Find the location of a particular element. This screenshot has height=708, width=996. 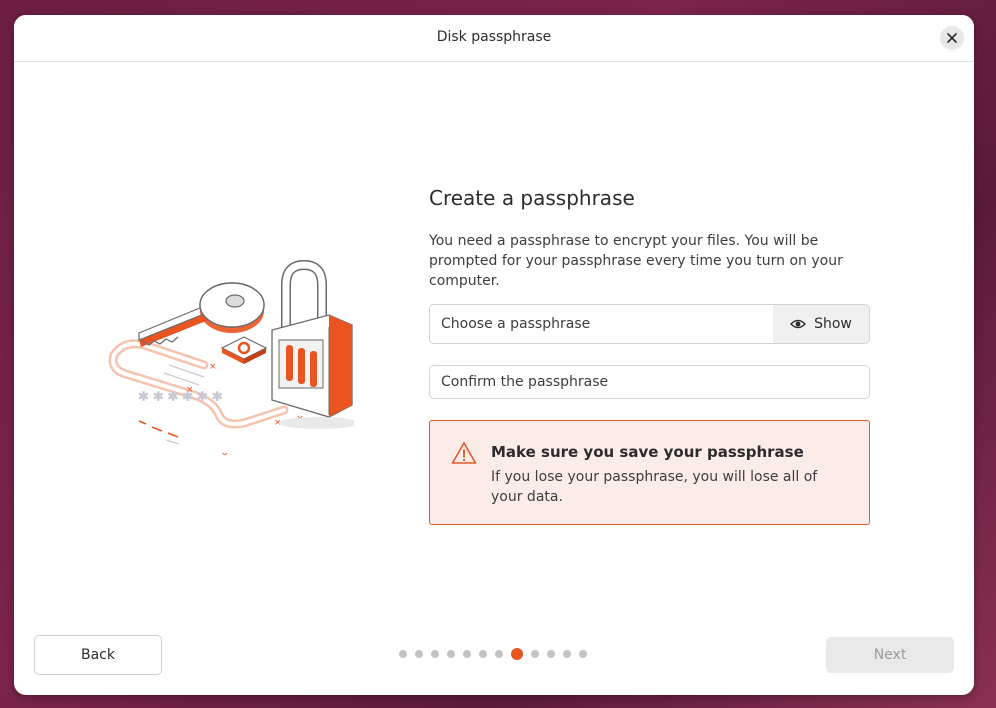

close-icon is located at coordinates (952, 38).